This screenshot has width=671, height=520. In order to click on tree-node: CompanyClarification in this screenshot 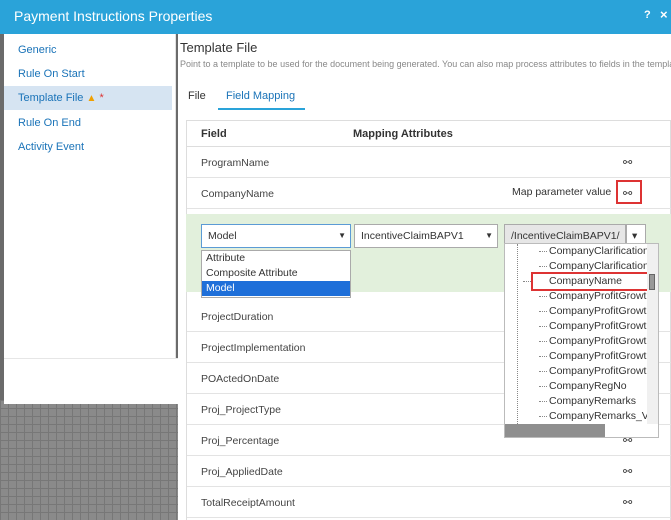, I will do `click(594, 251)`.